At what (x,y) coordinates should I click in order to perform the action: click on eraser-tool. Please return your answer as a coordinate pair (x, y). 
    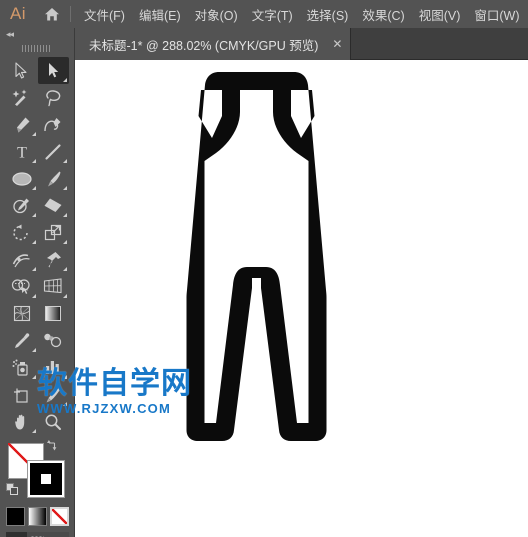
    Looking at the image, I should click on (54, 205).